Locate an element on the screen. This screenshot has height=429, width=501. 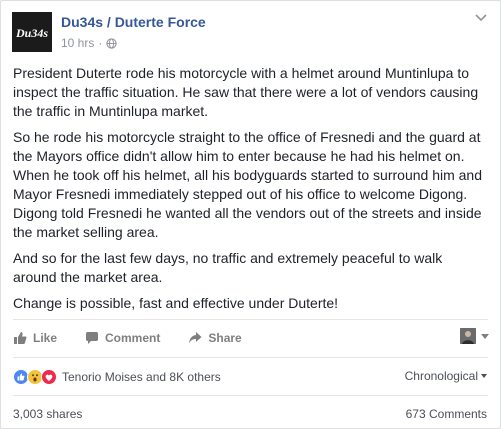
comment-button: Comment is located at coordinates (122, 338).